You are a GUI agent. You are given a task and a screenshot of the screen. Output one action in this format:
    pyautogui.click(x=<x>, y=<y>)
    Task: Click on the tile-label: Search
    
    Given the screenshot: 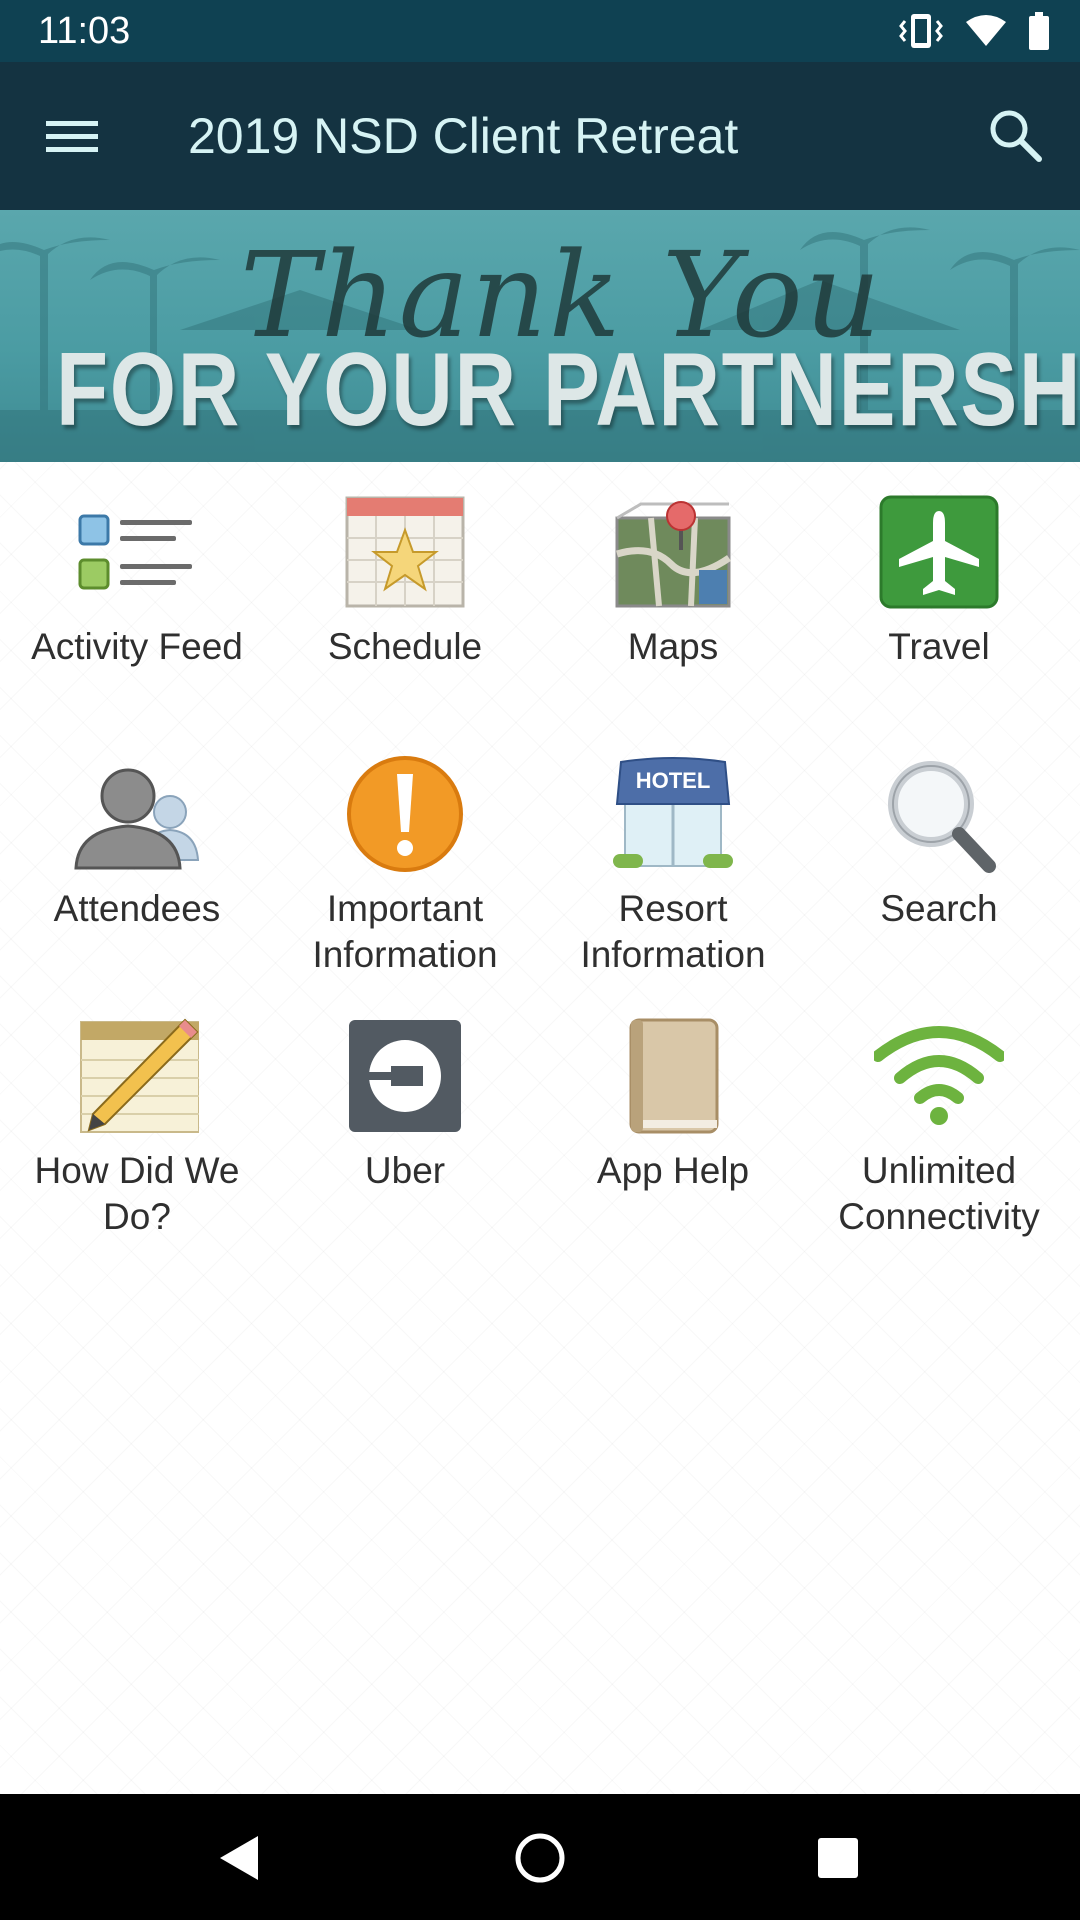 What is the action you would take?
    pyautogui.click(x=939, y=908)
    